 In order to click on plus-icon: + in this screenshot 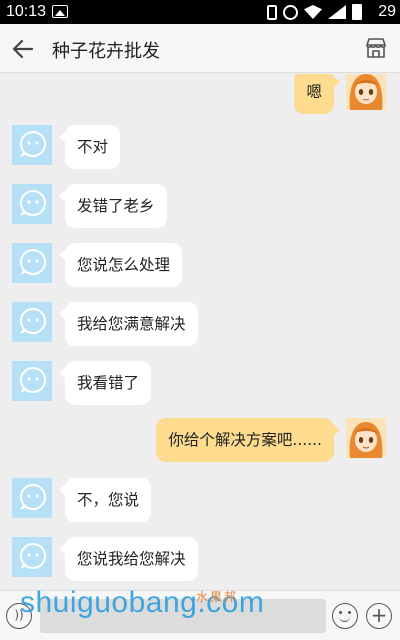, I will do `click(379, 616)`.